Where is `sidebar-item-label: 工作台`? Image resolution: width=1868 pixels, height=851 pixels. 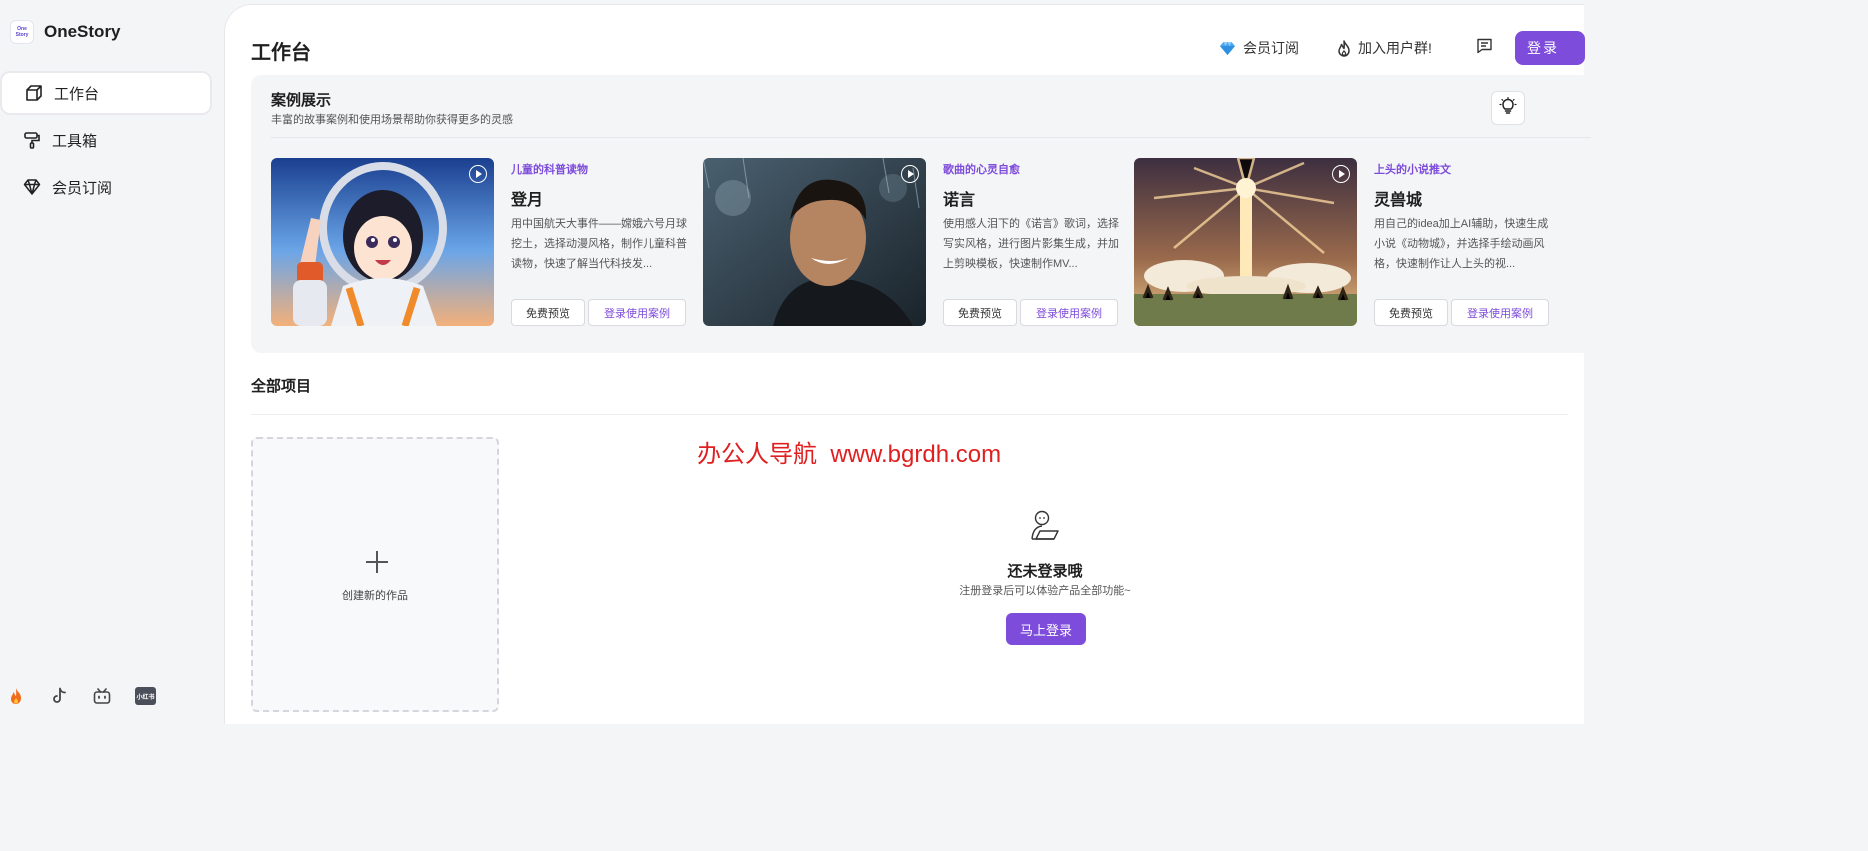 sidebar-item-label: 工作台 is located at coordinates (77, 94).